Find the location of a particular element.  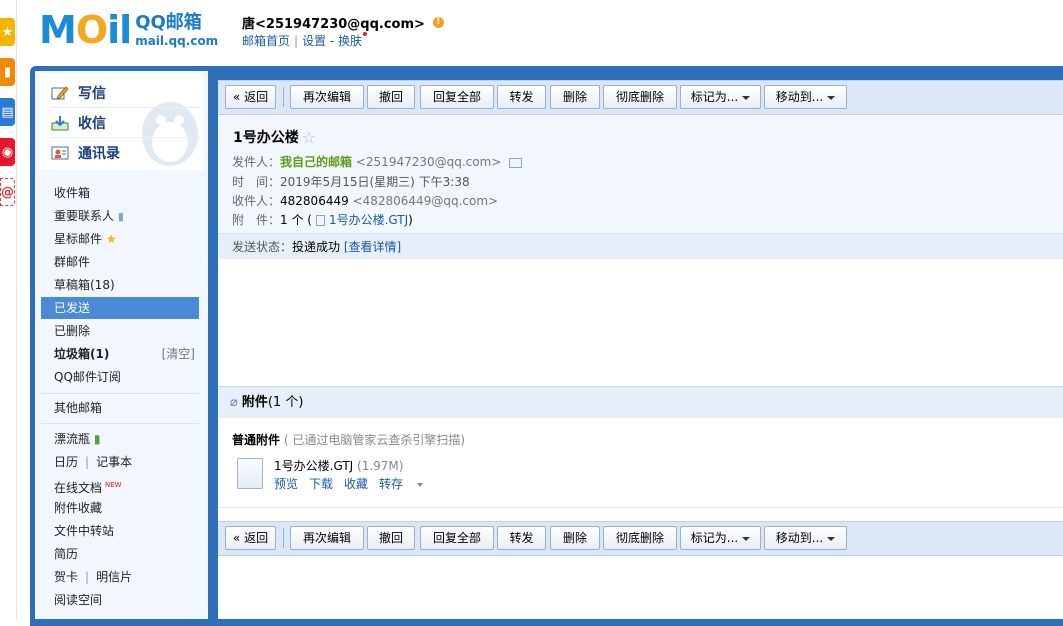

logo-mail-letters: MOil is located at coordinates (85, 30).